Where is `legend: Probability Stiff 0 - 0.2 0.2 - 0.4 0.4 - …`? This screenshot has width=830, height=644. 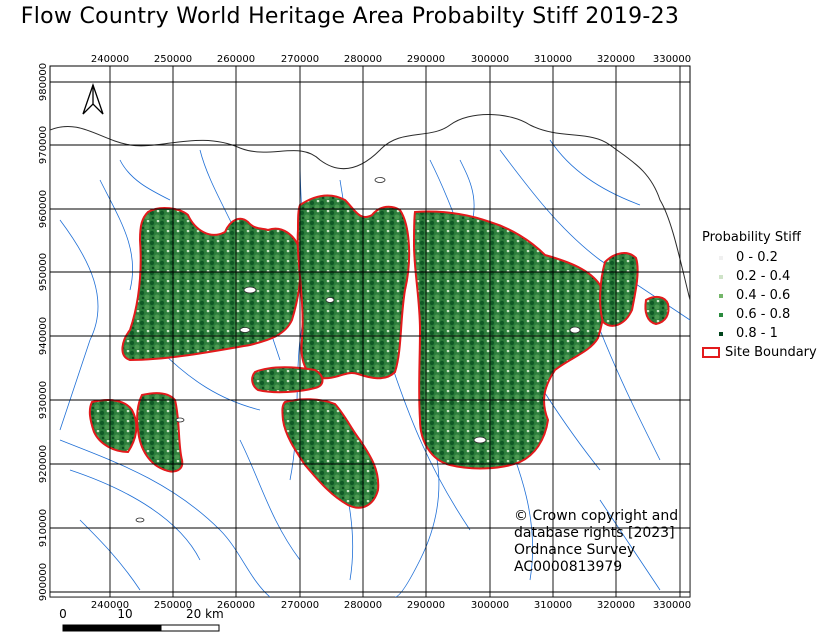
legend: Probability Stiff 0 - 0.2 0.2 - 0.4 0.4 - … is located at coordinates (759, 296).